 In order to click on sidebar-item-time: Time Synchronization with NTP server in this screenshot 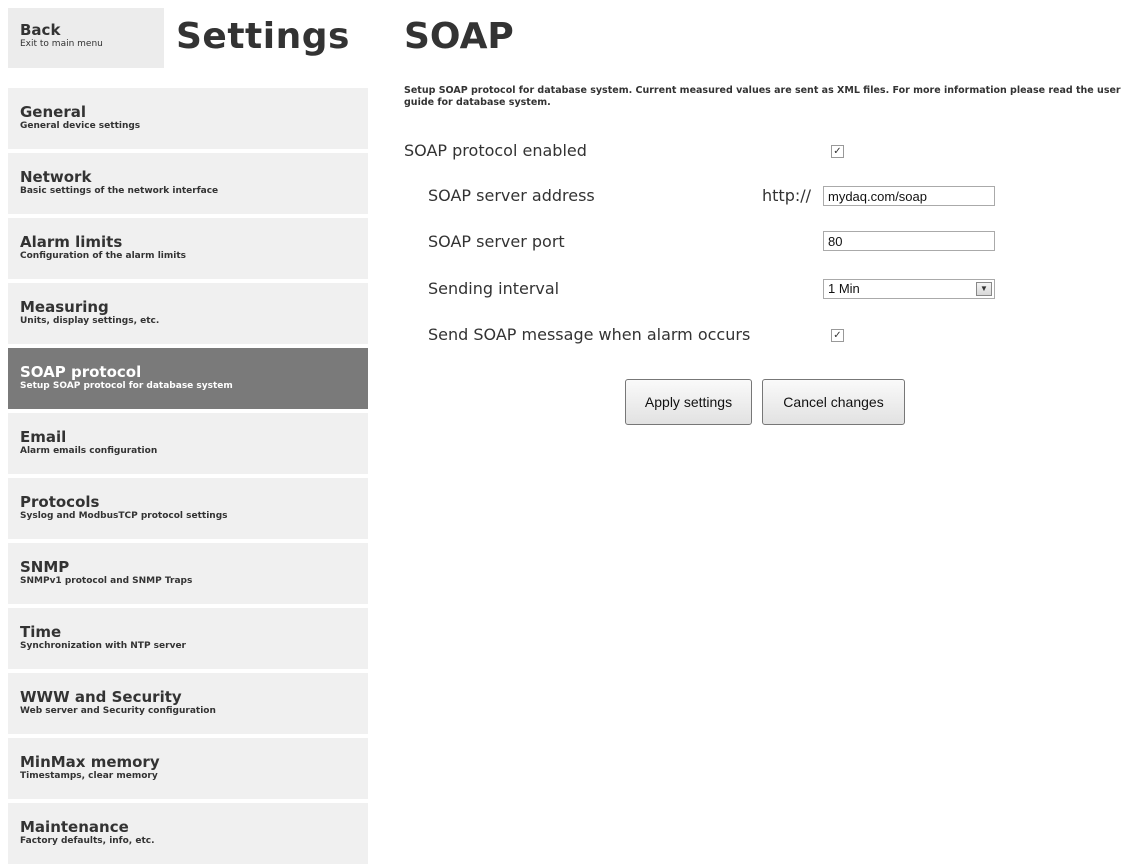, I will do `click(188, 638)`.